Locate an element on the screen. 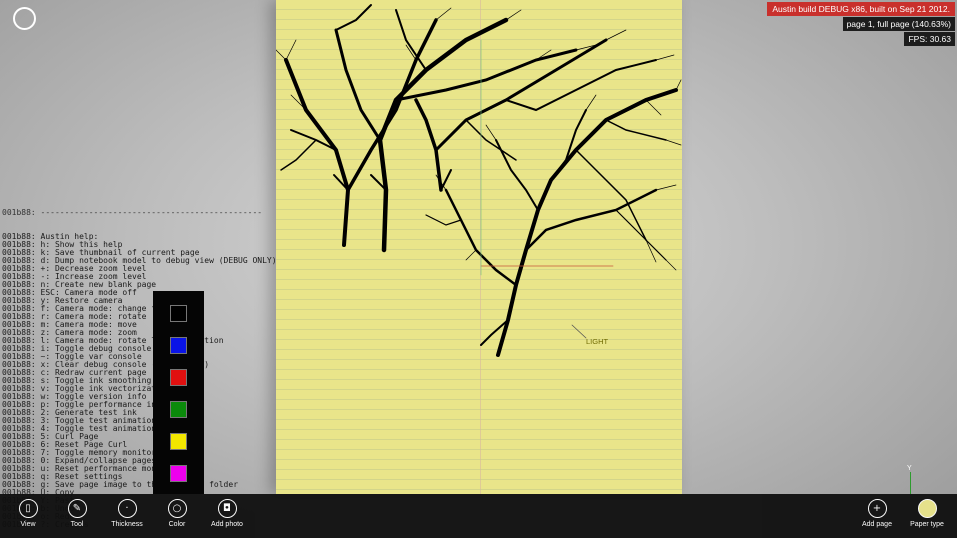 The width and height of the screenshot is (957, 538). circle-icon: ○ is located at coordinates (177, 508).